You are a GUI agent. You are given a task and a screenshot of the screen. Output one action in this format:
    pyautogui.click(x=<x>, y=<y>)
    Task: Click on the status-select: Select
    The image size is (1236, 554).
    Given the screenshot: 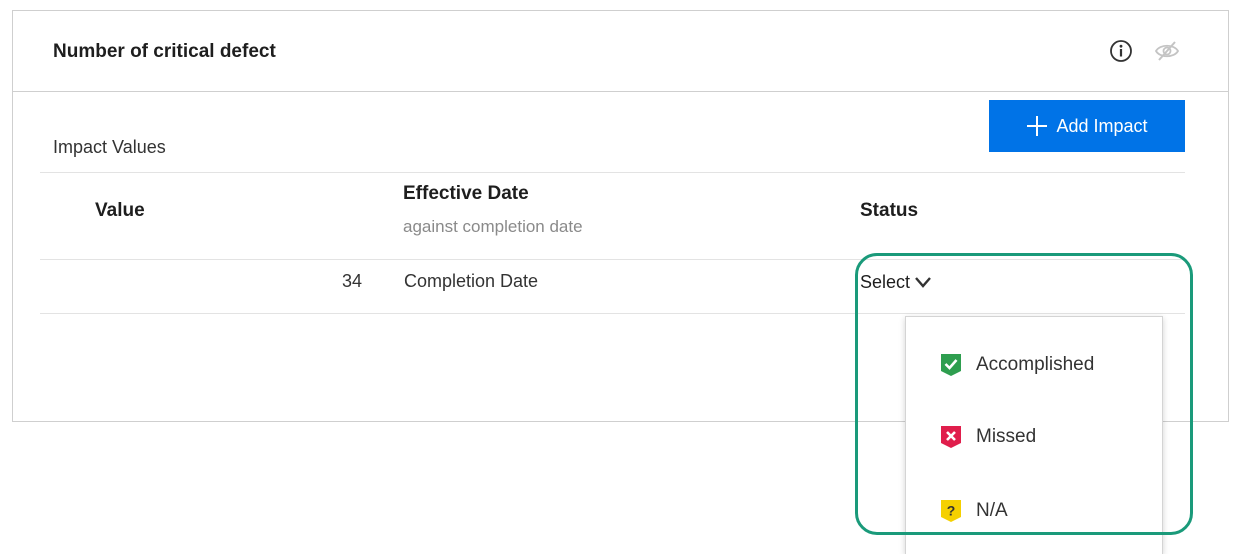 What is the action you would take?
    pyautogui.click(x=896, y=282)
    